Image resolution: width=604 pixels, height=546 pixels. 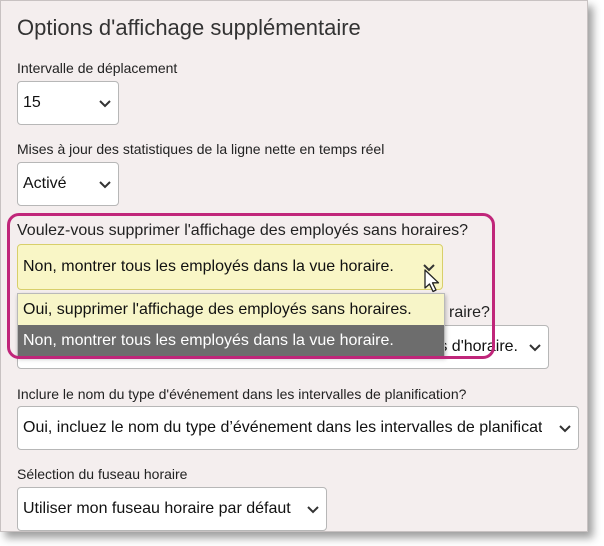 What do you see at coordinates (476, 346) in the screenshot?
I see `hidden-question-value-fragment: ts d'horaire.` at bounding box center [476, 346].